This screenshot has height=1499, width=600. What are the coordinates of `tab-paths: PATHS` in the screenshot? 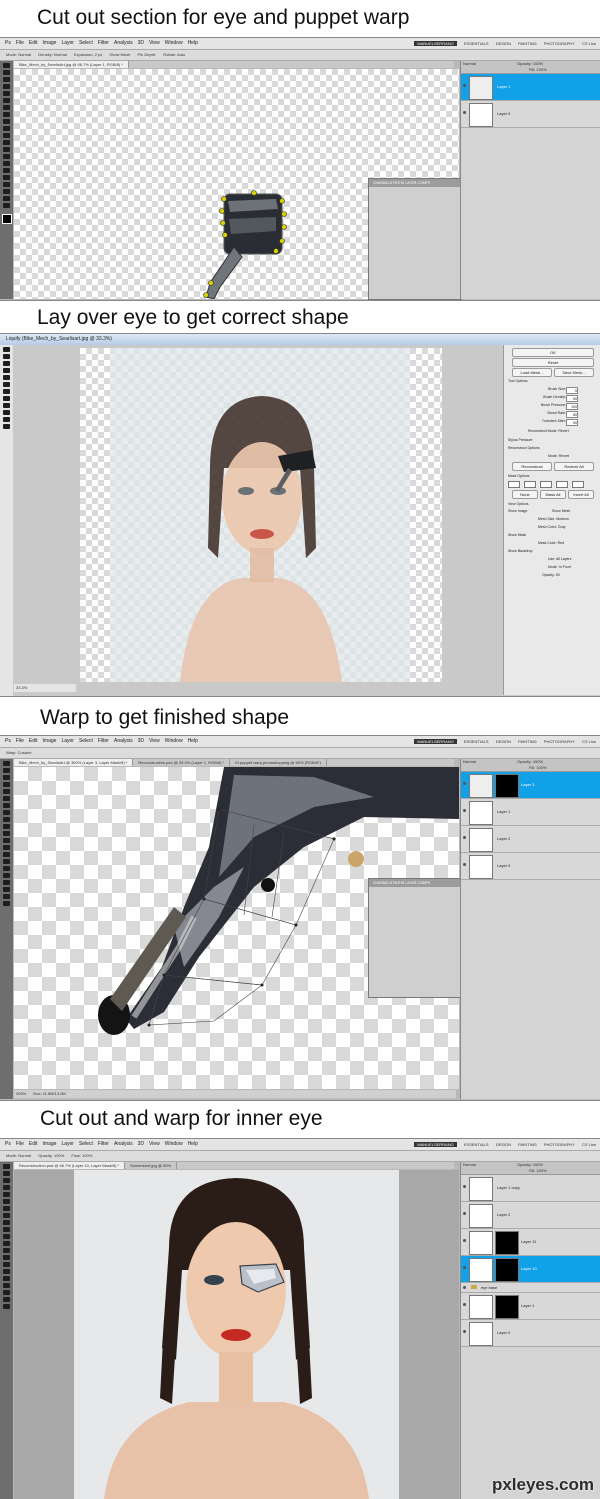 It's located at (398, 883).